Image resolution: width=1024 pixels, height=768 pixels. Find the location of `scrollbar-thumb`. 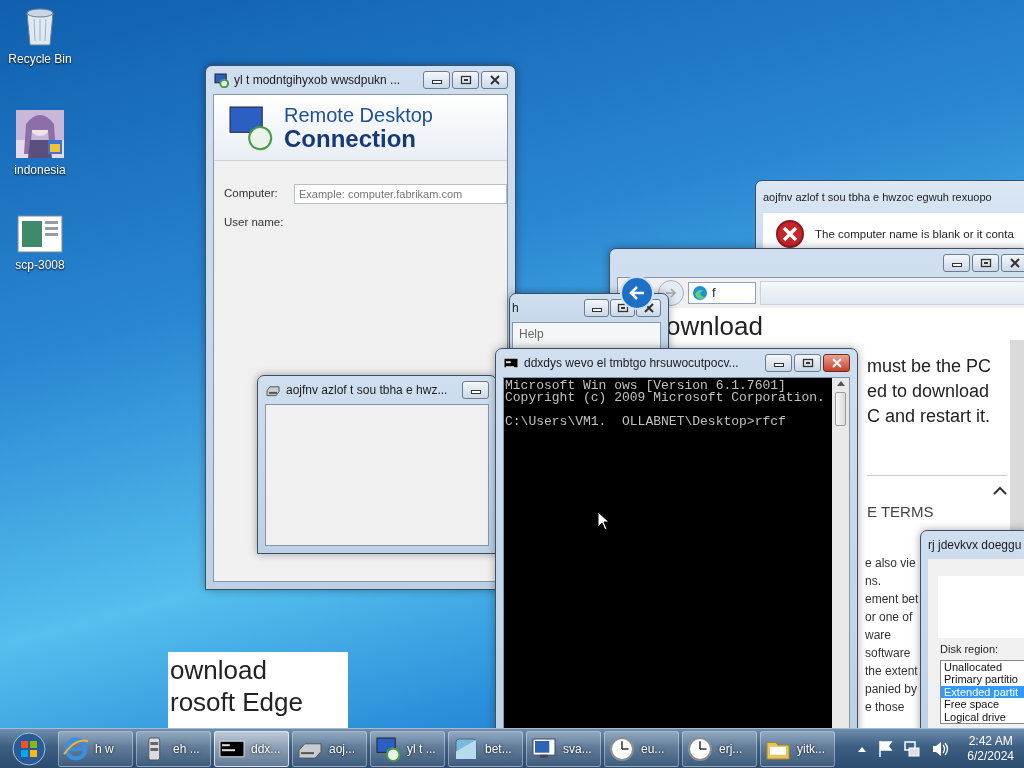

scrollbar-thumb is located at coordinates (840, 409).